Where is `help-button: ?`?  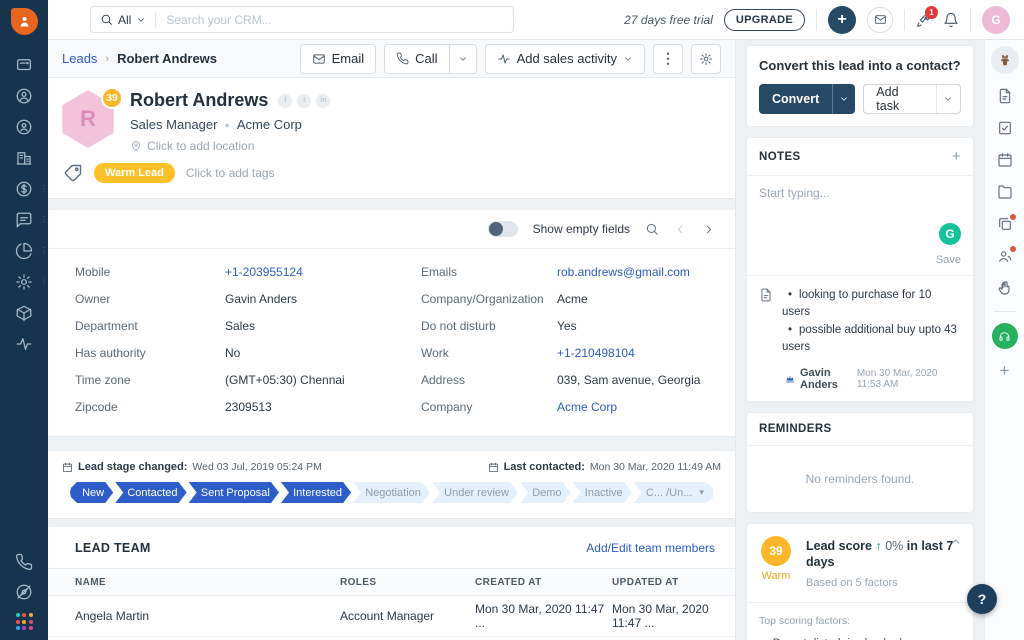 help-button: ? is located at coordinates (982, 599).